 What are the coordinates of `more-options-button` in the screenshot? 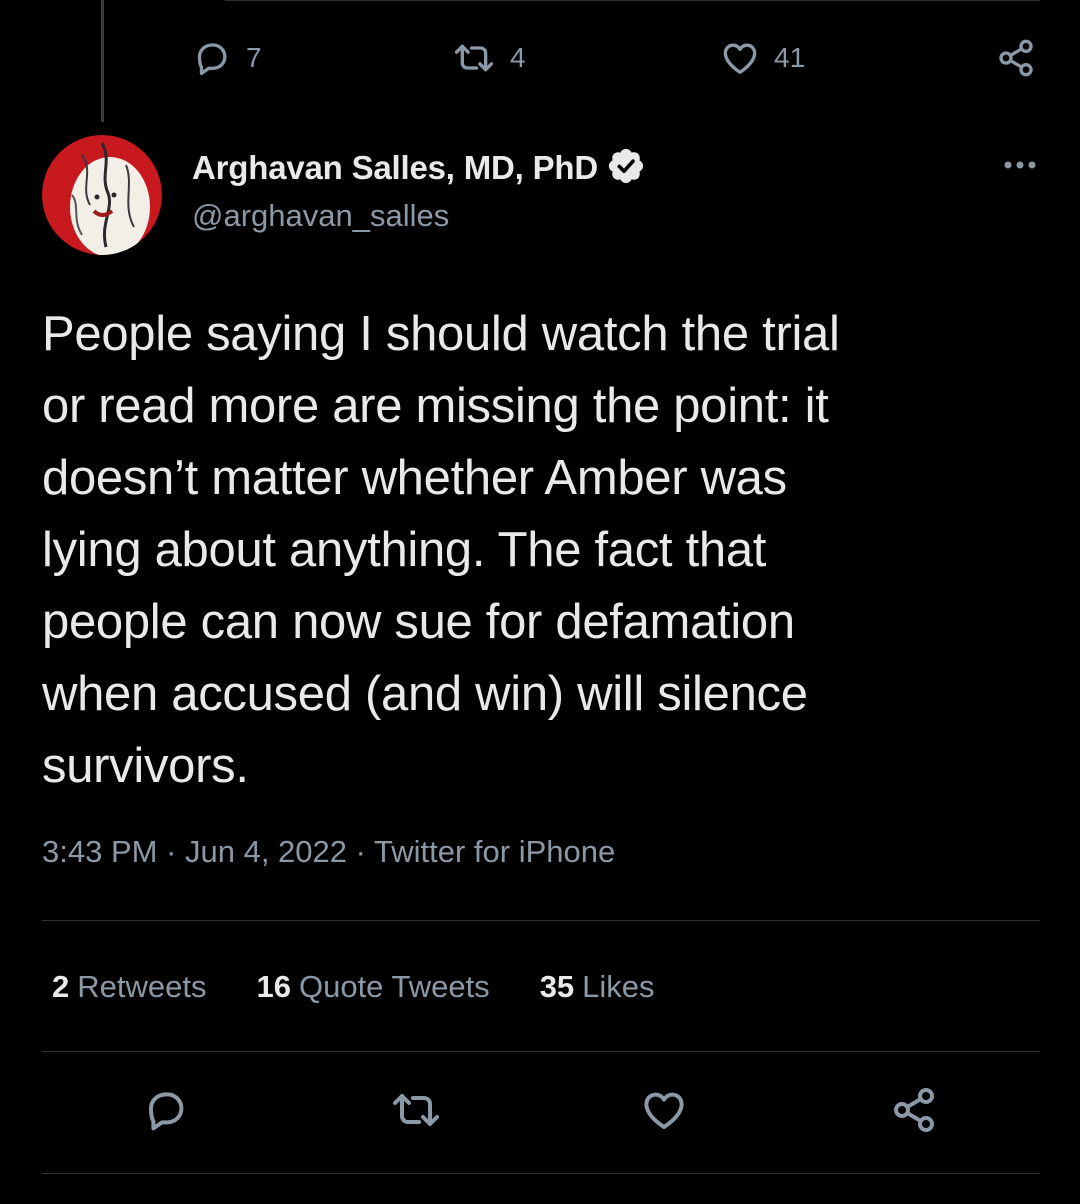 It's located at (1020, 165).